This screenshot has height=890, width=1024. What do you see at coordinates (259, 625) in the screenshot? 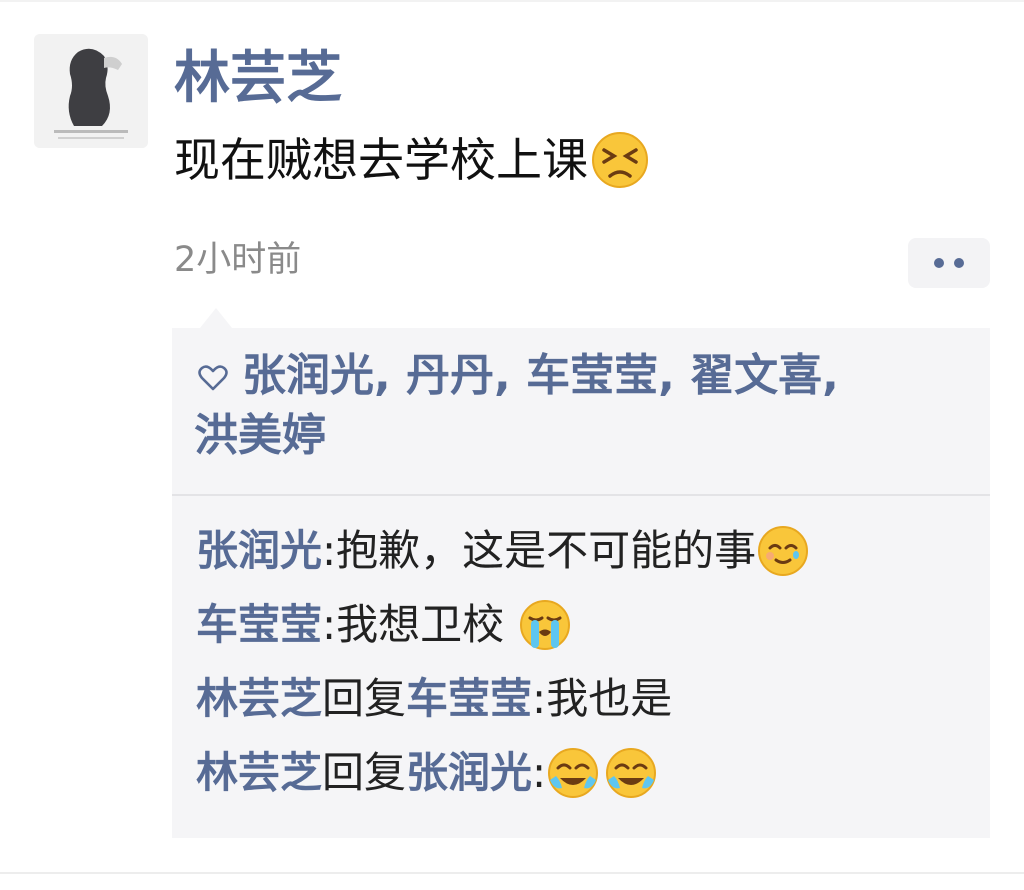
I see `comment-author: 车莹莹` at bounding box center [259, 625].